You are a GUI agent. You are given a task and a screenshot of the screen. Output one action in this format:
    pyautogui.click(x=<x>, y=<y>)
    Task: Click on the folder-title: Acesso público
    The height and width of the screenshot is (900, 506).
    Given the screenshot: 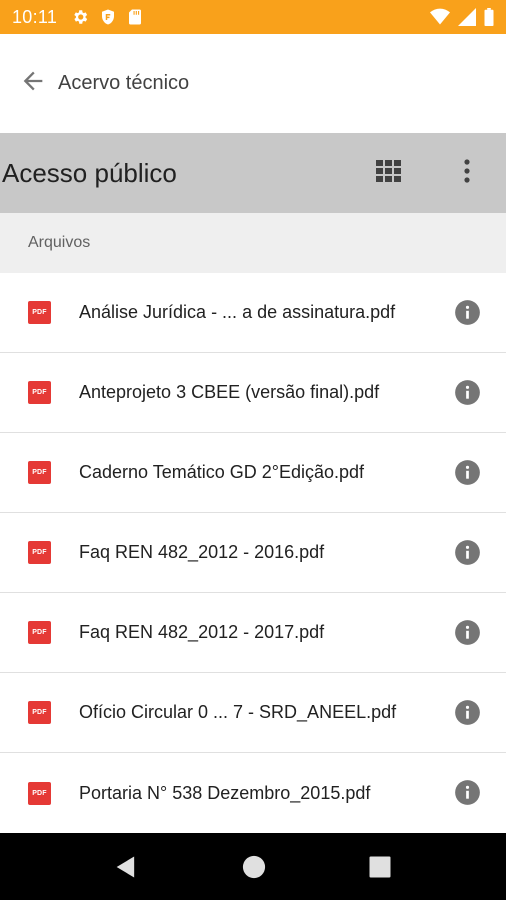 What is the action you would take?
    pyautogui.click(x=89, y=172)
    